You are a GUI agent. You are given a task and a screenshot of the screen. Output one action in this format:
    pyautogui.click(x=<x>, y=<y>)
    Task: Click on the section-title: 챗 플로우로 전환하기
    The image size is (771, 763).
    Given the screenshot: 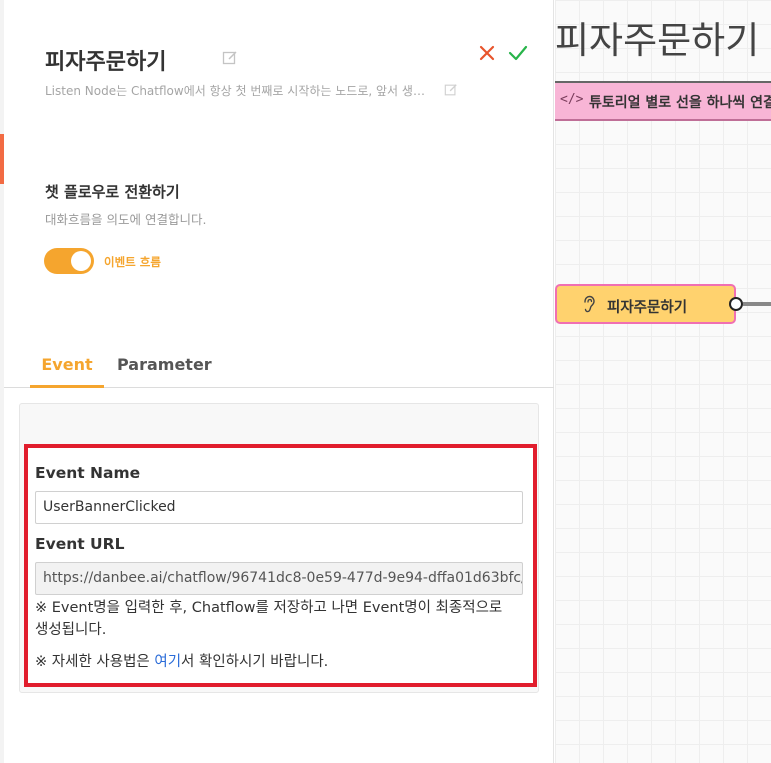 What is the action you would take?
    pyautogui.click(x=112, y=192)
    